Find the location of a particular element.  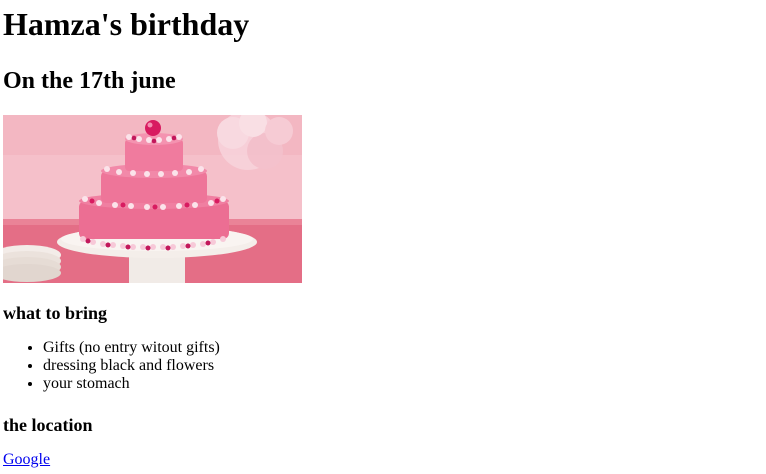

page-title: Hamza's birthday is located at coordinates (126, 24).